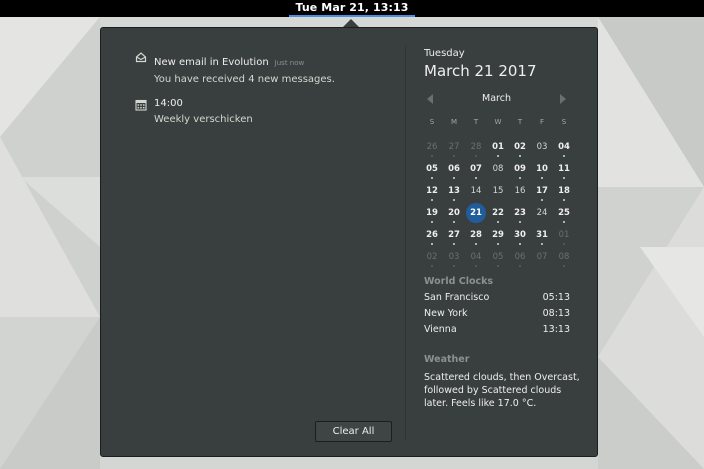 Image resolution: width=704 pixels, height=469 pixels. What do you see at coordinates (542, 235) in the screenshot?
I see `calendar-day: 31` at bounding box center [542, 235].